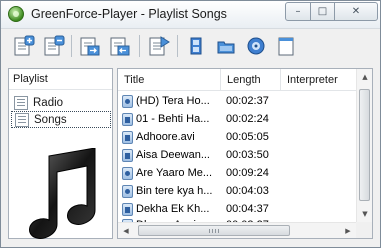  I want to click on maximize-button: □, so click(322, 11).